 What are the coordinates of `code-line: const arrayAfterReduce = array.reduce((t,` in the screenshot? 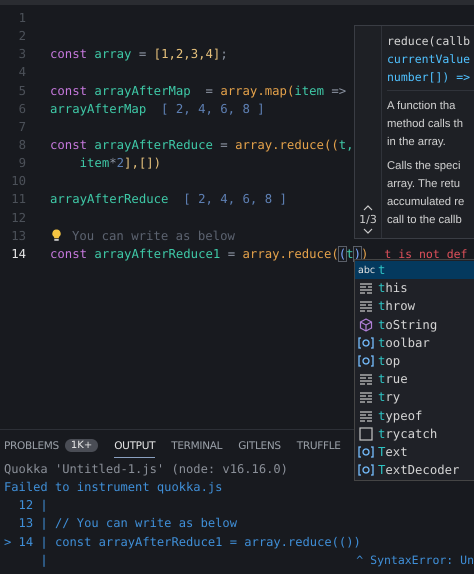 It's located at (202, 145).